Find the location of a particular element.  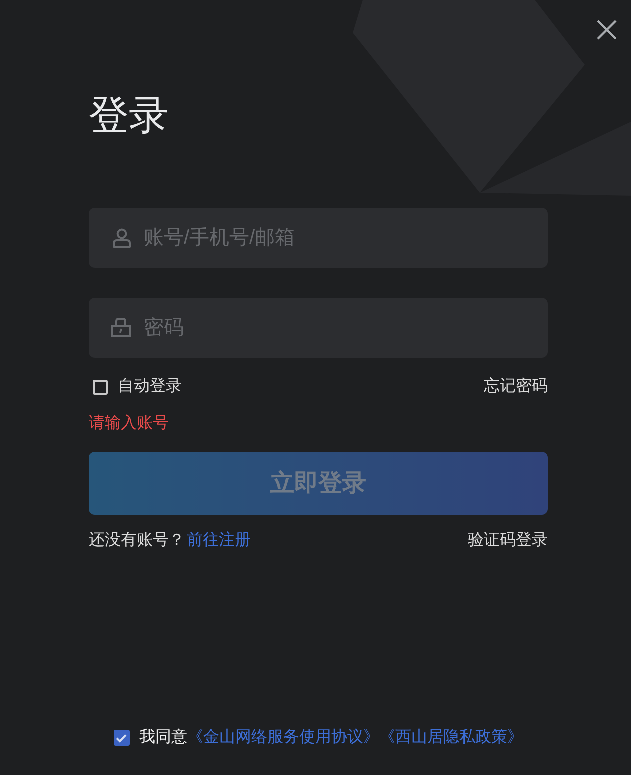

account-field: 账号/手机号/邮箱 is located at coordinates (318, 238).